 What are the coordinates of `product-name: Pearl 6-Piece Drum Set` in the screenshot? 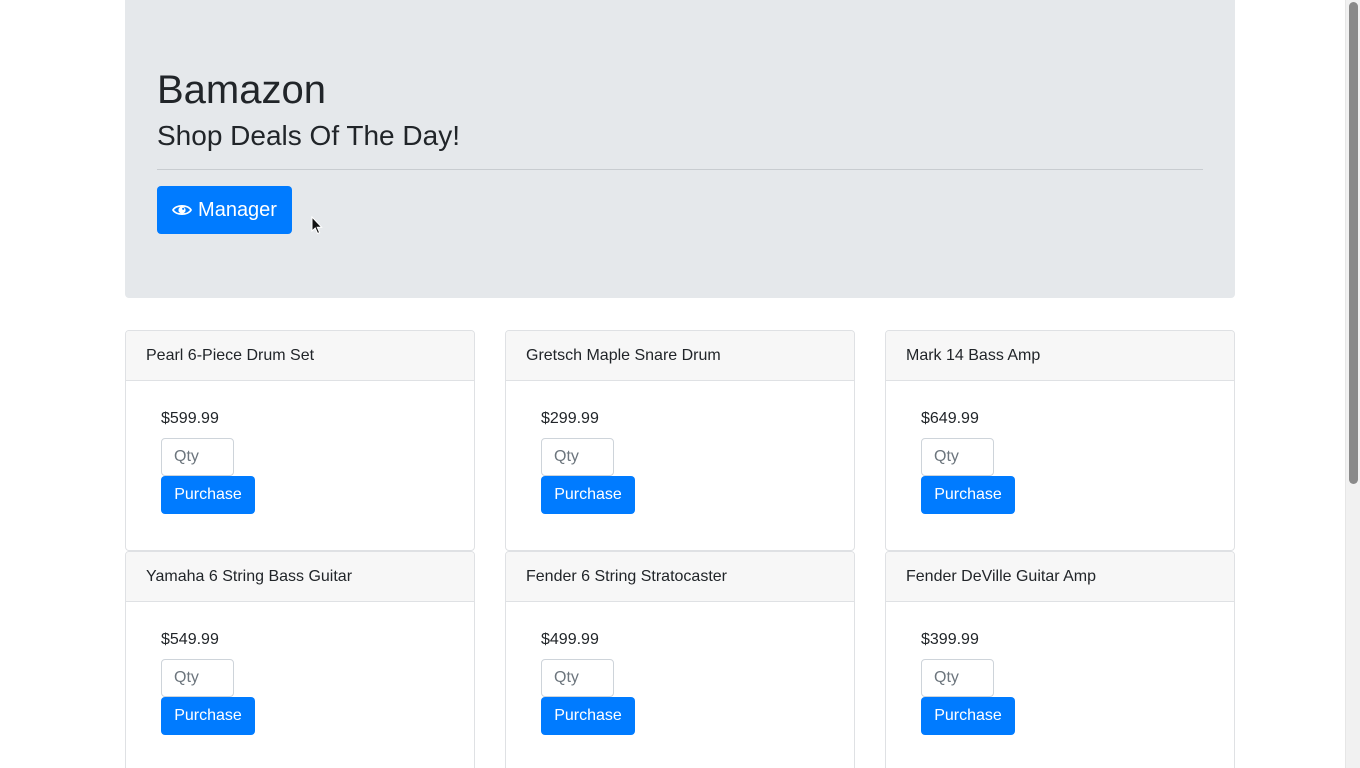 It's located at (300, 356).